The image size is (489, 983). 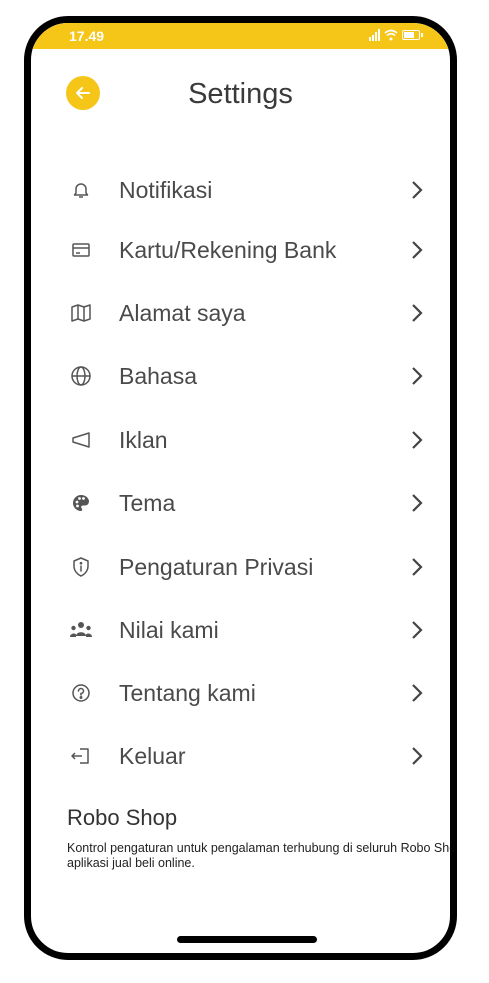 I want to click on menu-item-alamat-saya: Alamat saya, so click(x=240, y=313).